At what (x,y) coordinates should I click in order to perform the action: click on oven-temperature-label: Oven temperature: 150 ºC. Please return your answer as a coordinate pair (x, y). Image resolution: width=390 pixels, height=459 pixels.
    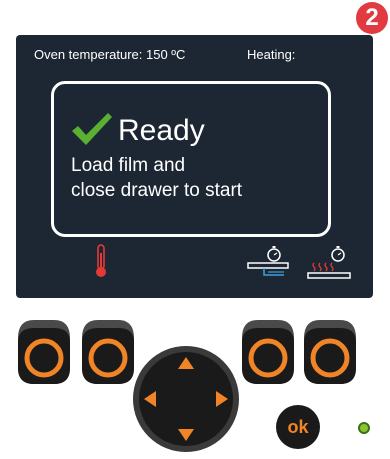
    Looking at the image, I should click on (110, 54).